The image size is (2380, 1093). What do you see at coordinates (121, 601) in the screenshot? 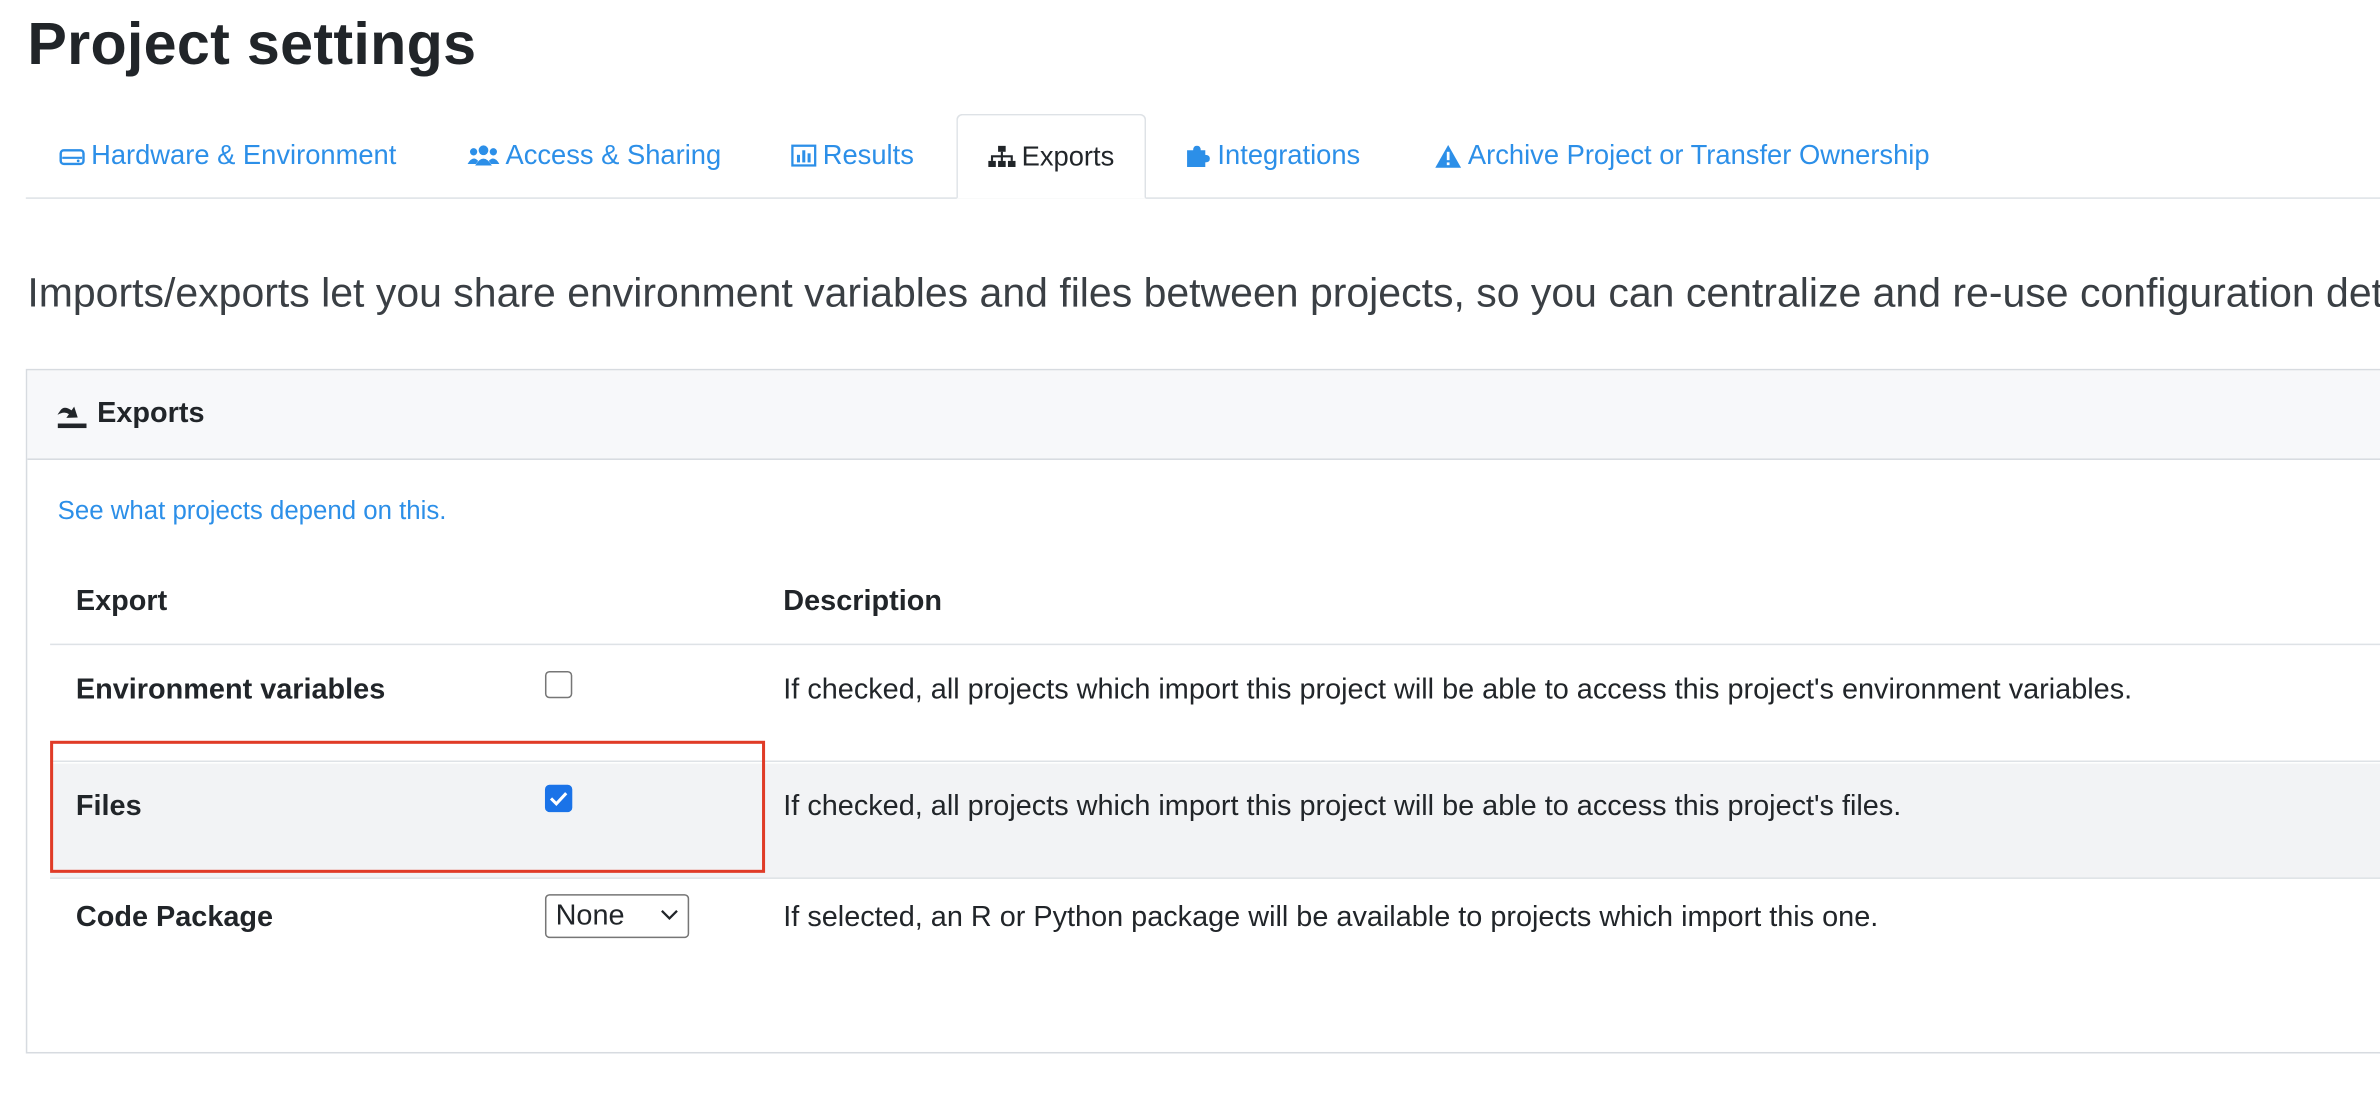
I see `export-column-header: Export` at bounding box center [121, 601].